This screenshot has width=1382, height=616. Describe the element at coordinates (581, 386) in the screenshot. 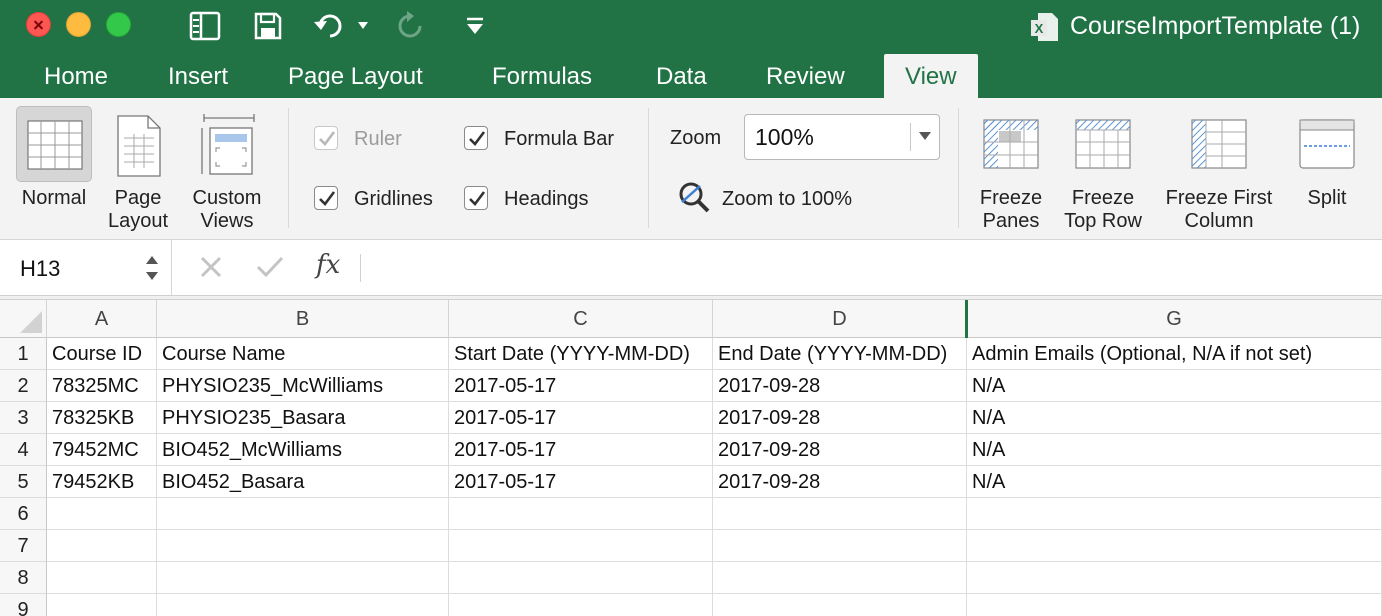

I see `cell-c2: 2017-05-17` at that location.